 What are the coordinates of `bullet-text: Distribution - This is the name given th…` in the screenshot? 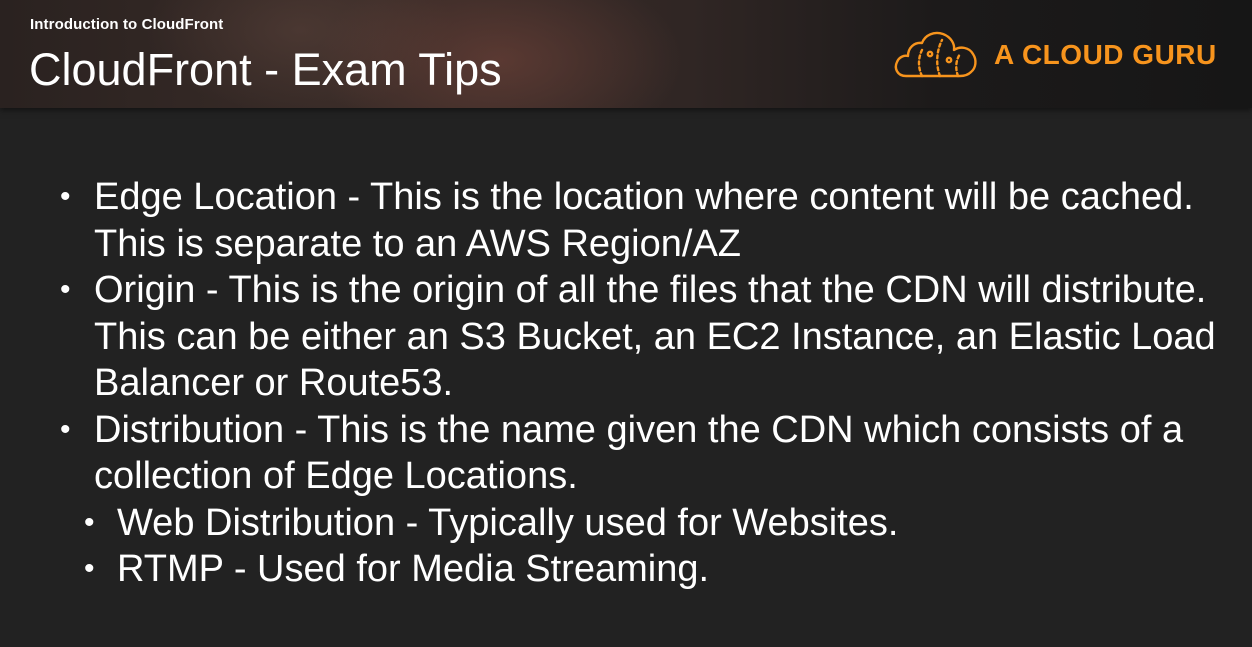 It's located at (639, 453).